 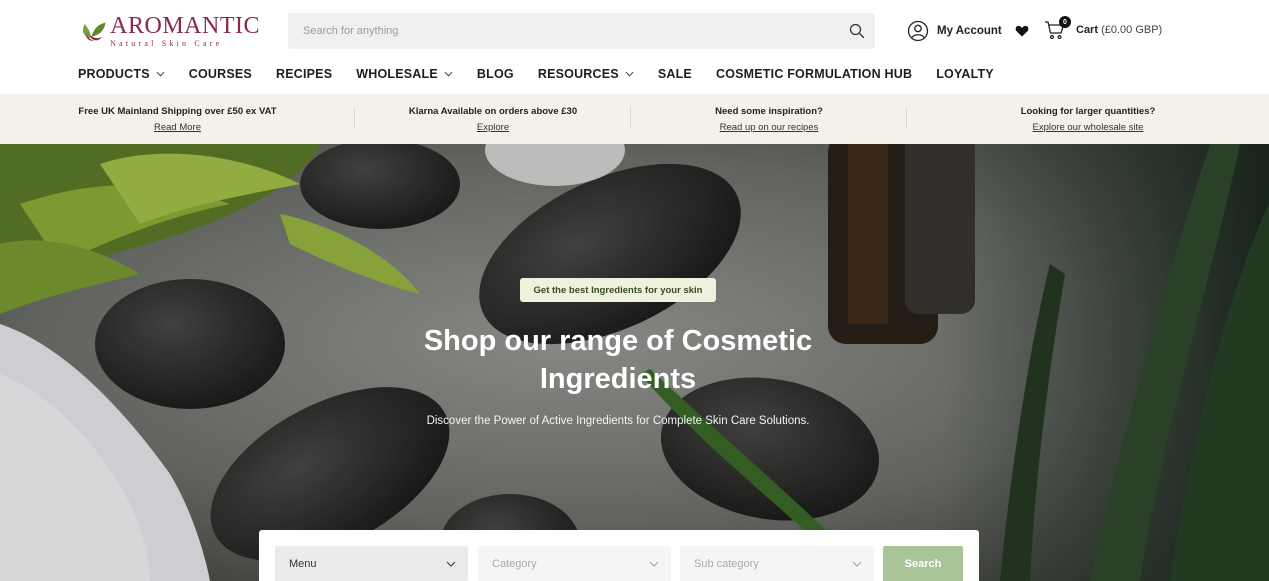 I want to click on nav-item-products: PRODUCTS, so click(x=121, y=74).